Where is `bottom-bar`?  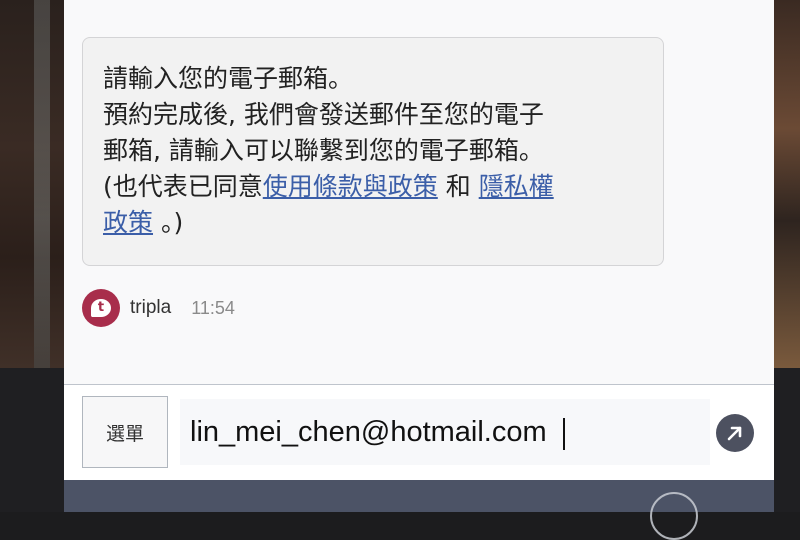 bottom-bar is located at coordinates (419, 510).